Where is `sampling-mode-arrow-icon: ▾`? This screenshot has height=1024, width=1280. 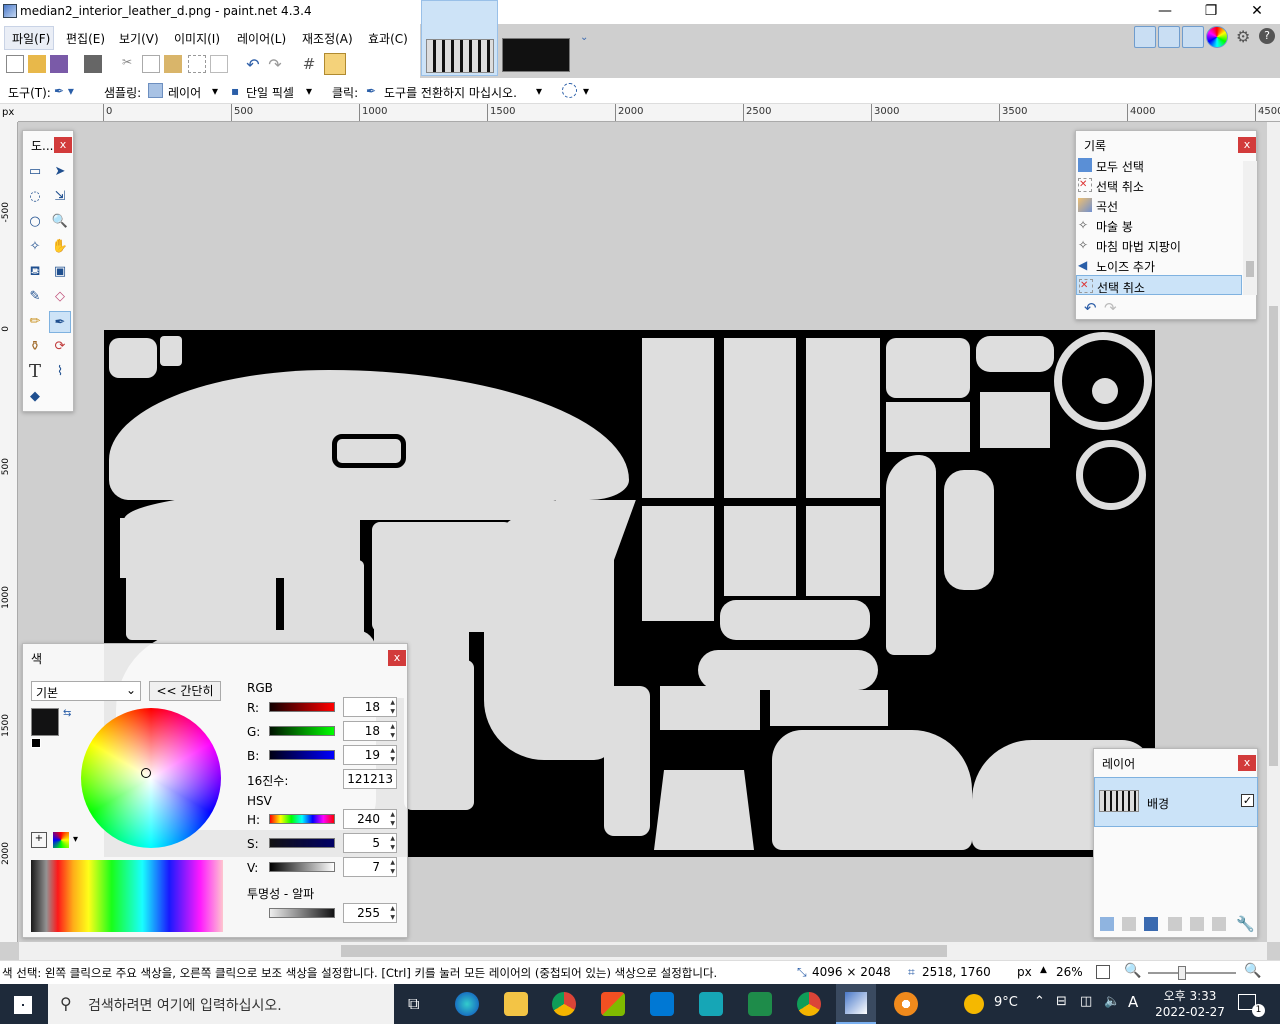
sampling-mode-arrow-icon: ▾ is located at coordinates (309, 91).